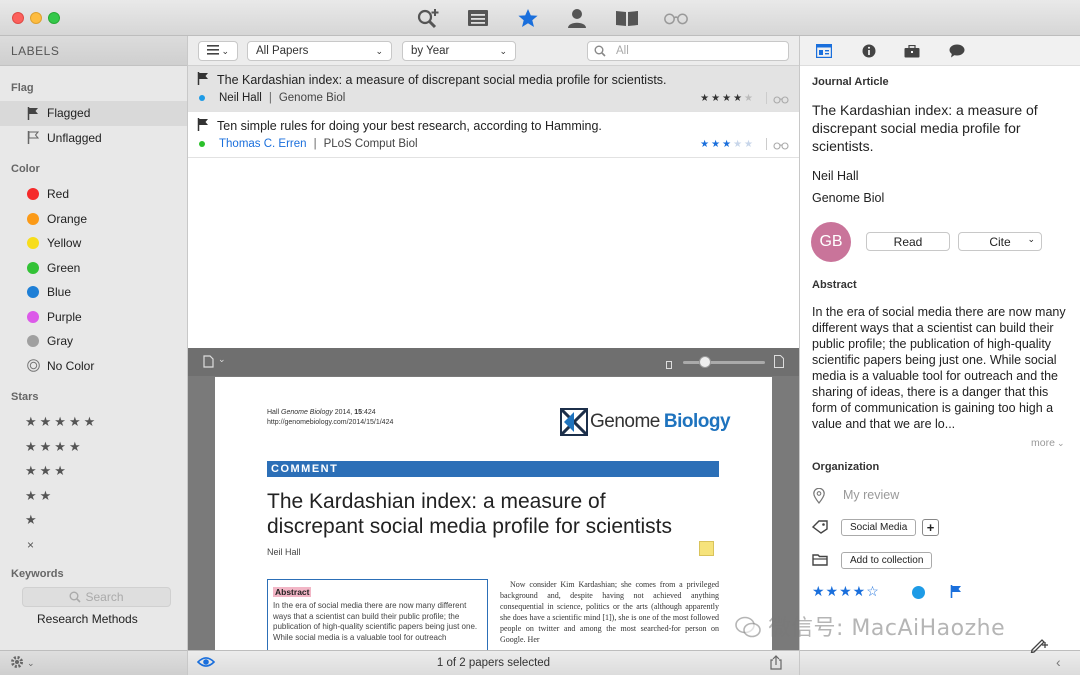 The image size is (1080, 675). Describe the element at coordinates (887, 560) in the screenshot. I see `add-to-collection-button: Add to collection` at that location.